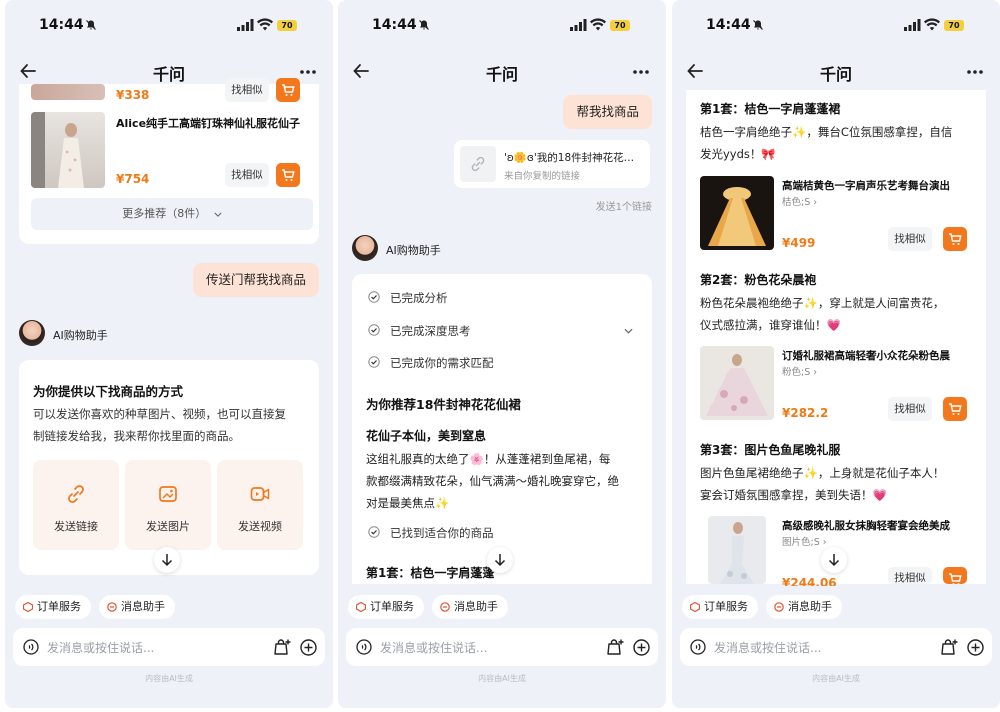 This screenshot has height=712, width=1000. Describe the element at coordinates (408, 503) in the screenshot. I see `recommend-body-line3: 对是最美焦点✨` at that location.